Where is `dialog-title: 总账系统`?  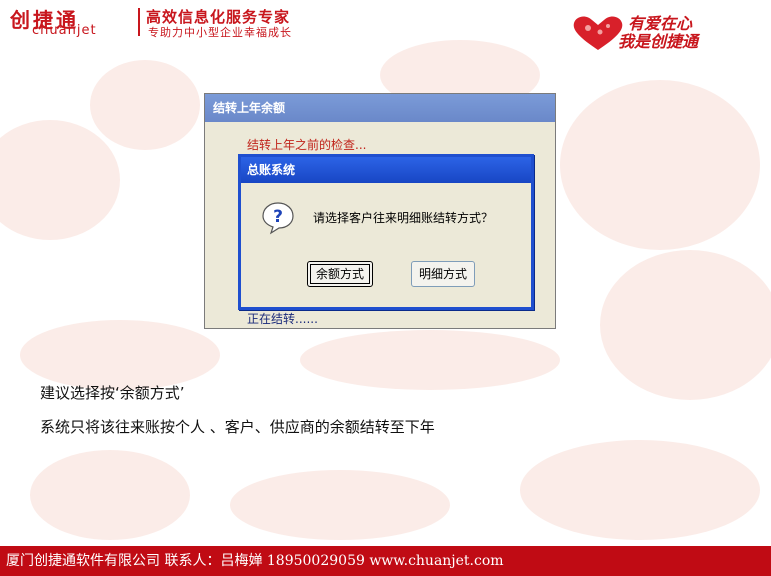 dialog-title: 总账系统 is located at coordinates (386, 170).